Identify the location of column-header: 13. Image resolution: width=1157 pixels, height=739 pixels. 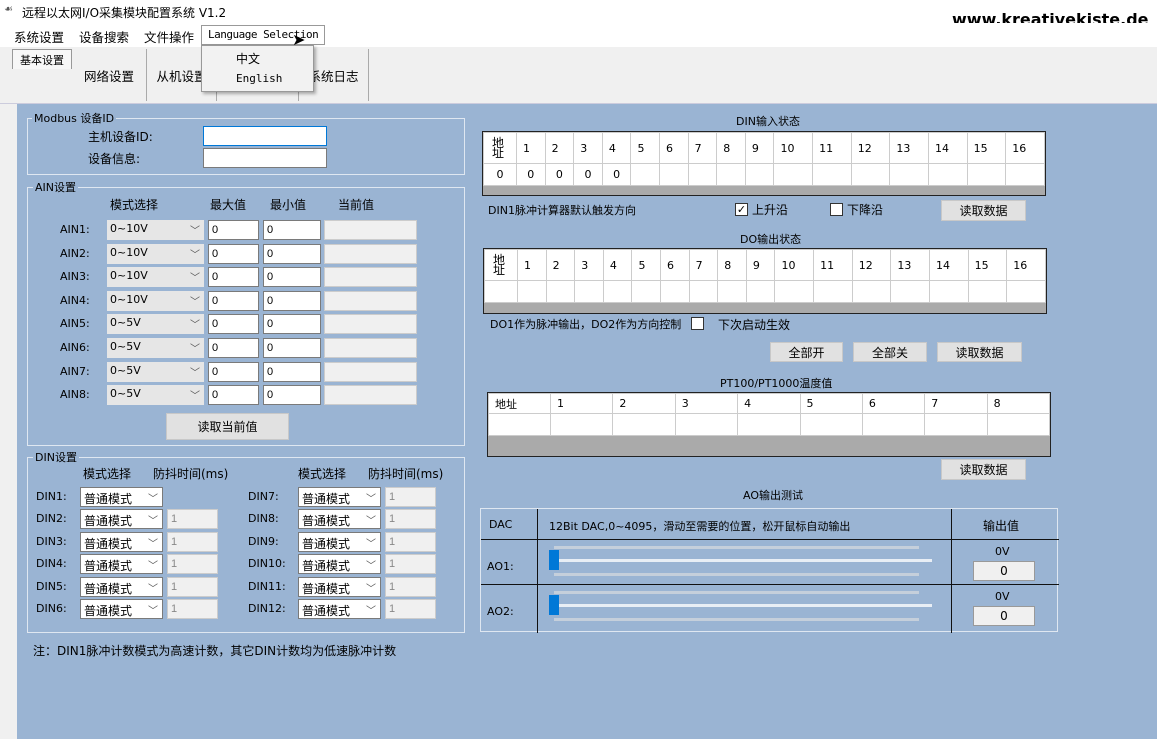
(910, 265).